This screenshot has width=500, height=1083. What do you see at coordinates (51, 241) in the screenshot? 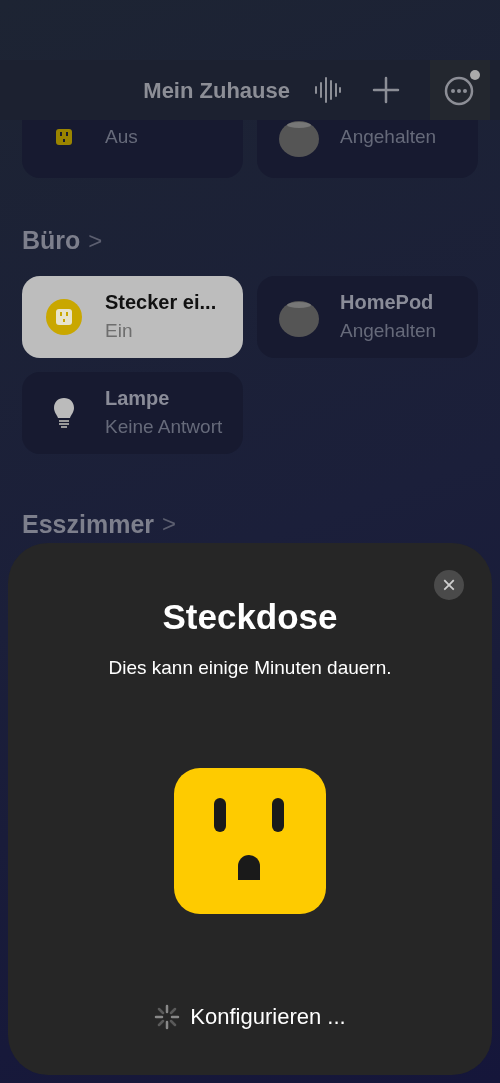
I see `room-title: Büro` at bounding box center [51, 241].